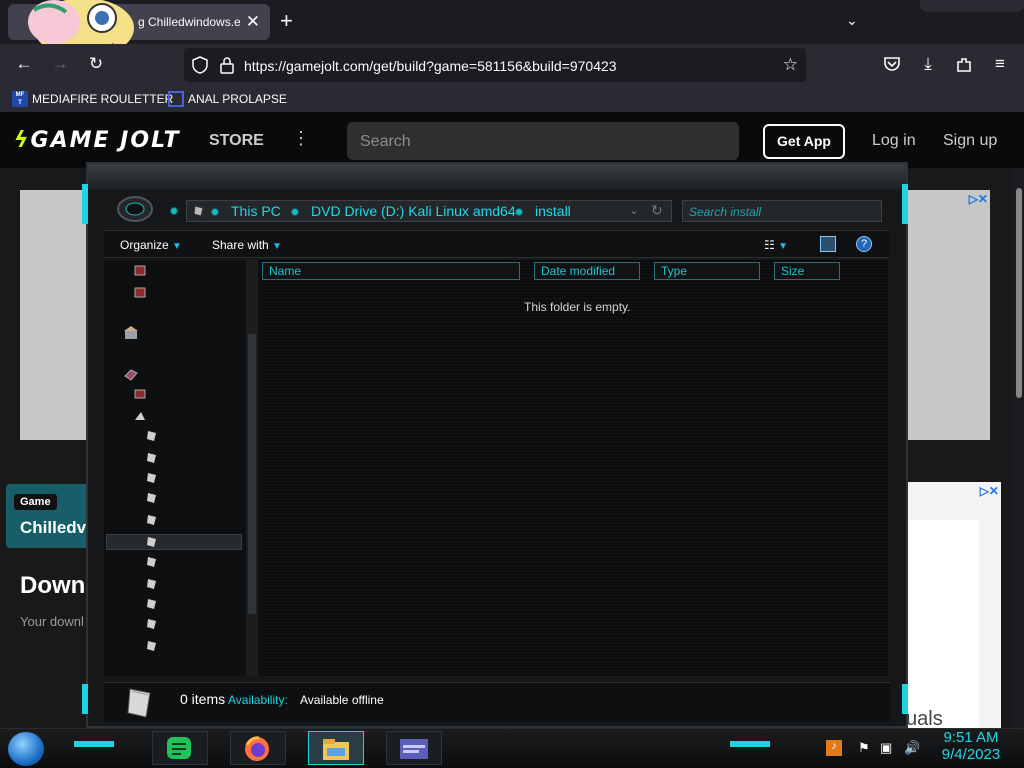 Image resolution: width=1024 pixels, height=768 pixels. What do you see at coordinates (286, 21) in the screenshot?
I see `new-tab-button: +` at bounding box center [286, 21].